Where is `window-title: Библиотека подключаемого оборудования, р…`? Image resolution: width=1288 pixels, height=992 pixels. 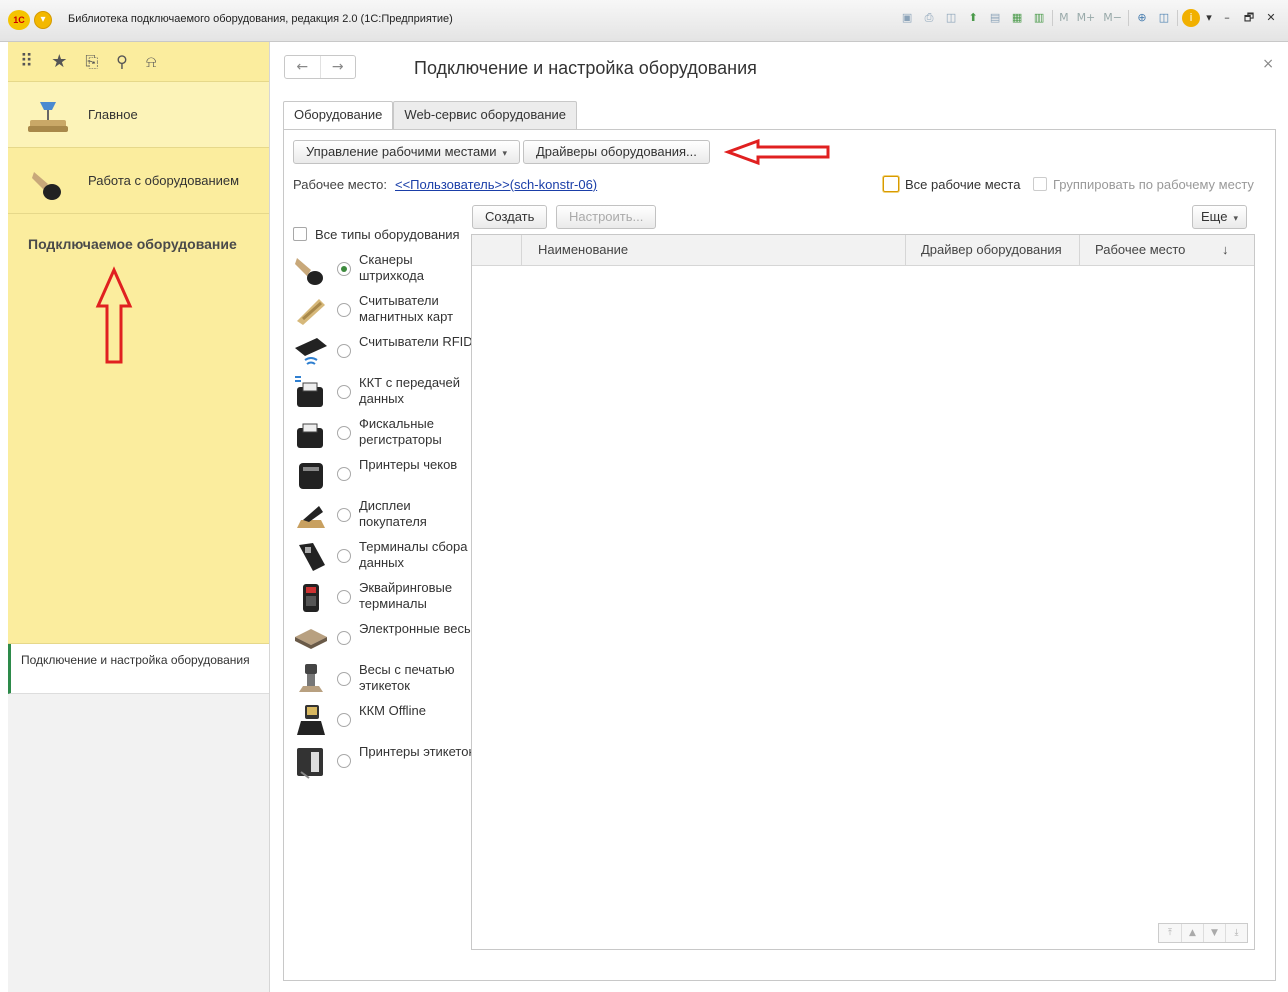 window-title: Библиотека подключаемого оборудования, р… is located at coordinates (260, 19).